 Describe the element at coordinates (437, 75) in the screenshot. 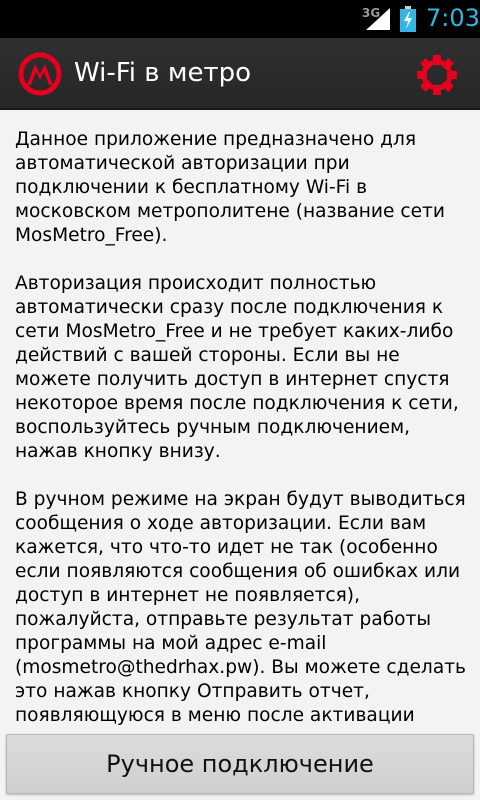

I see `gear-icon` at that location.